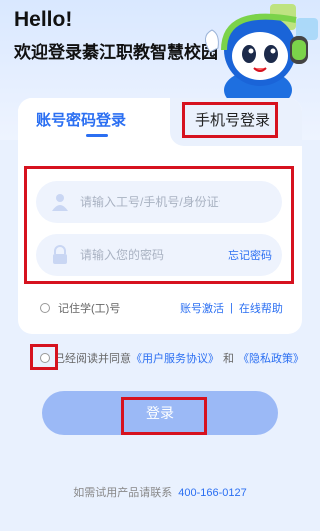  I want to click on help-links: 账号激活 | 在线帮助, so click(231, 308).